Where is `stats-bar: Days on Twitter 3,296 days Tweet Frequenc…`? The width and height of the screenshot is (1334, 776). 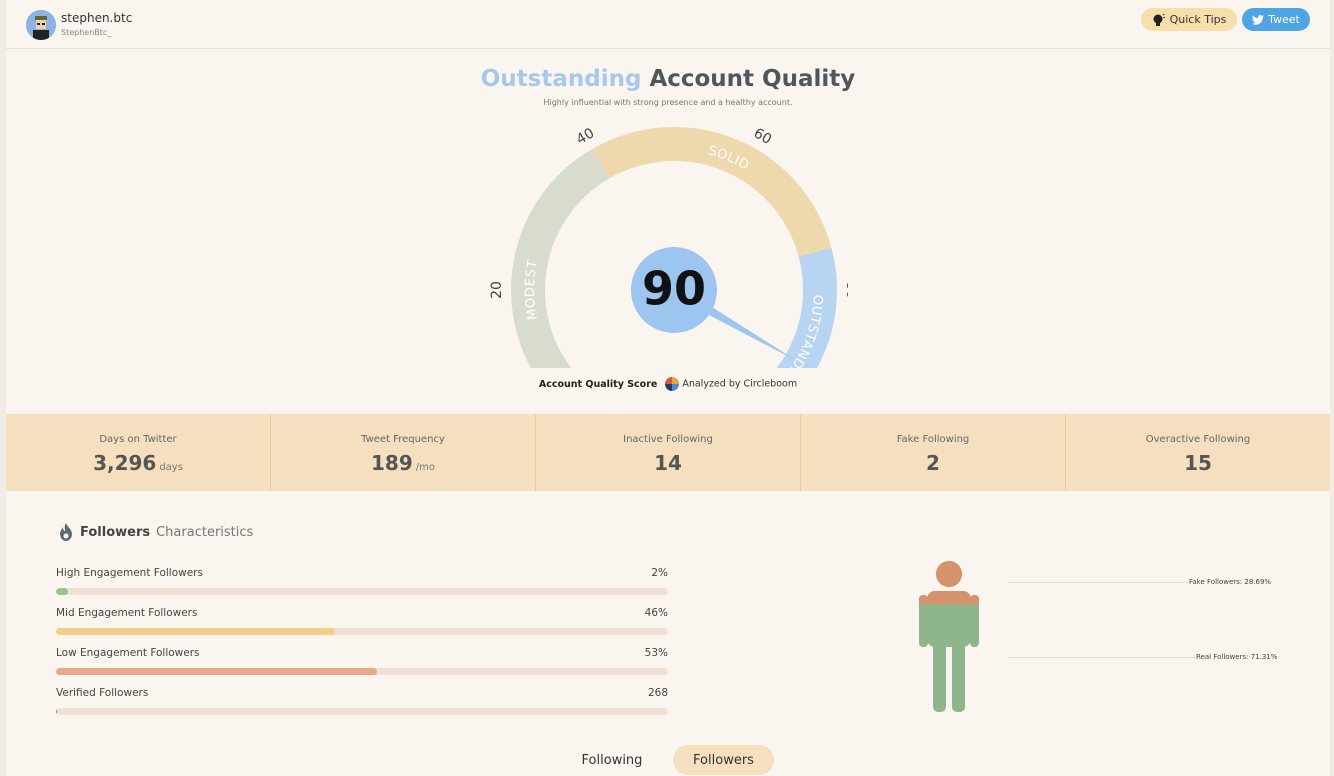
stats-bar: Days on Twitter 3,296 days Tweet Frequenc… is located at coordinates (668, 452).